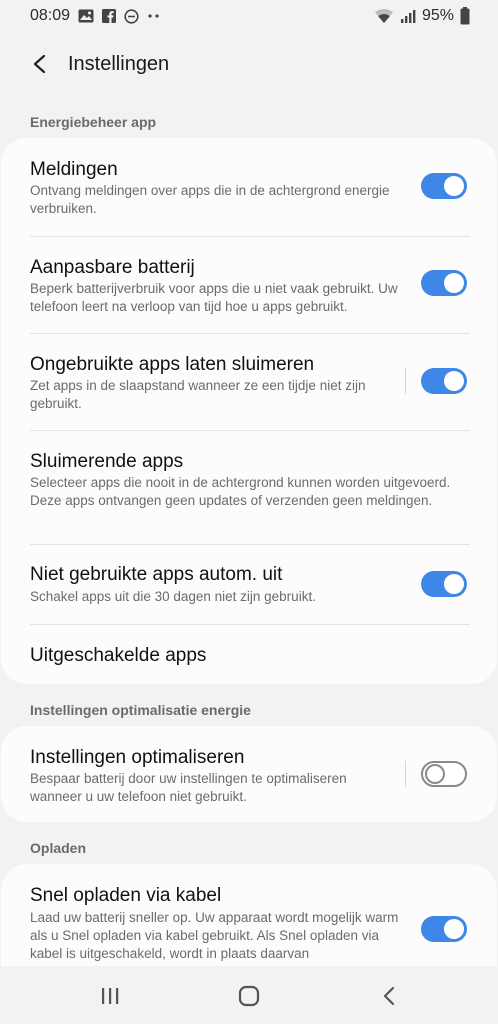  I want to click on toggle-fast-cable-charging, so click(444, 929).